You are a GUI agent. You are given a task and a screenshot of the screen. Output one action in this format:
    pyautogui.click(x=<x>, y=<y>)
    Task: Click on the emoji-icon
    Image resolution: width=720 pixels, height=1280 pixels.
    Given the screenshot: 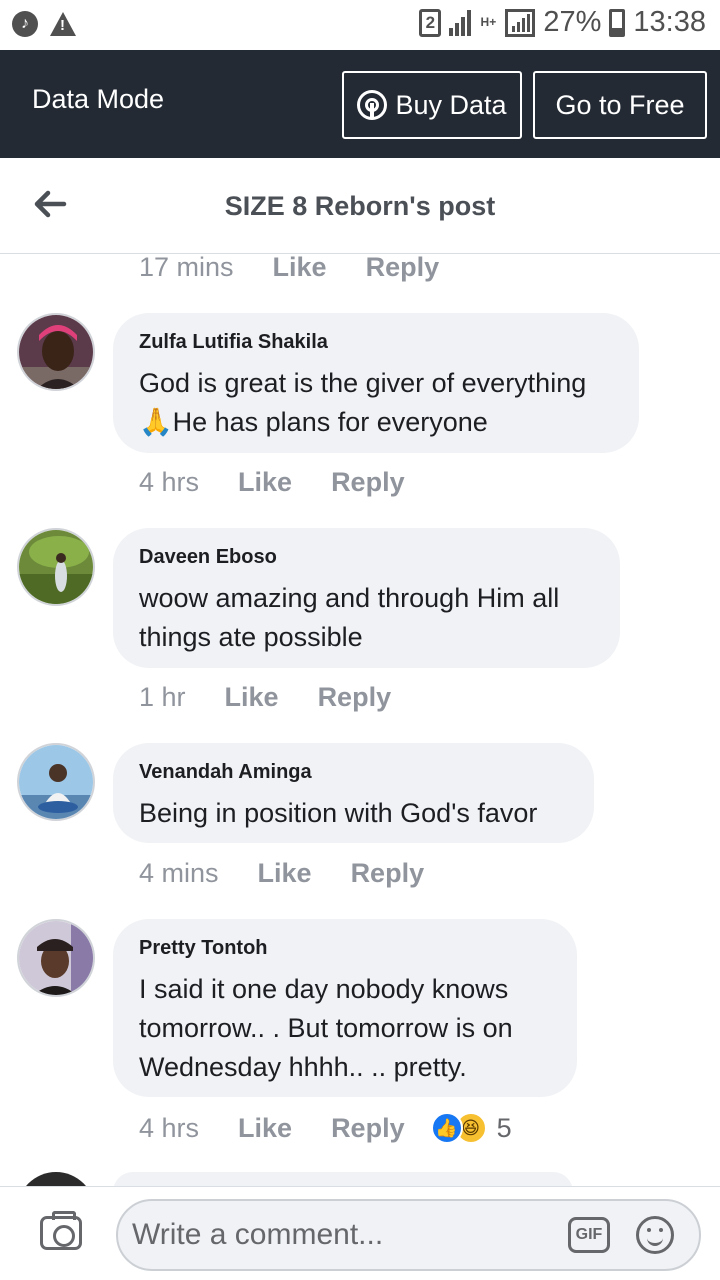 What is the action you would take?
    pyautogui.click(x=655, y=1235)
    